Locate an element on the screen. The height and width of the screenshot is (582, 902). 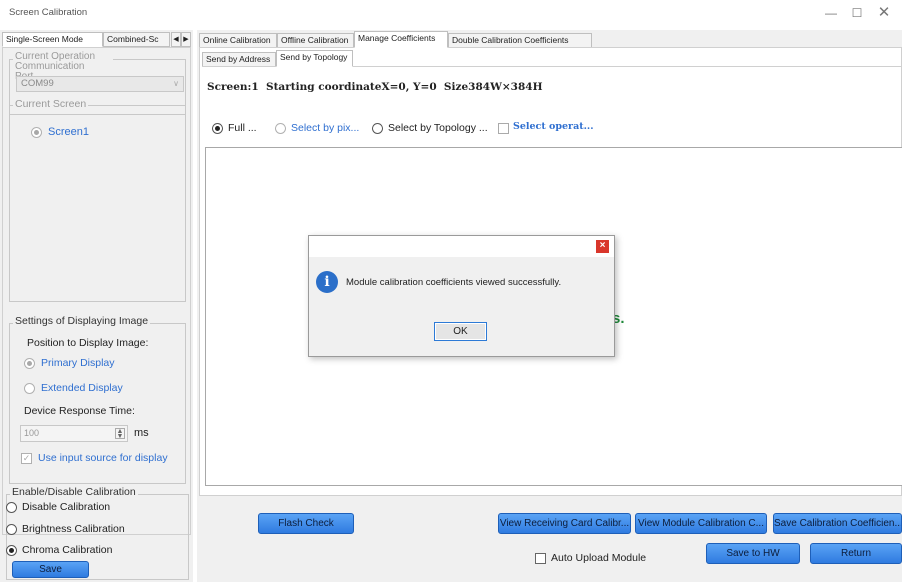
tab-offline-calibration: Offline Calibration is located at coordinates (315, 40).